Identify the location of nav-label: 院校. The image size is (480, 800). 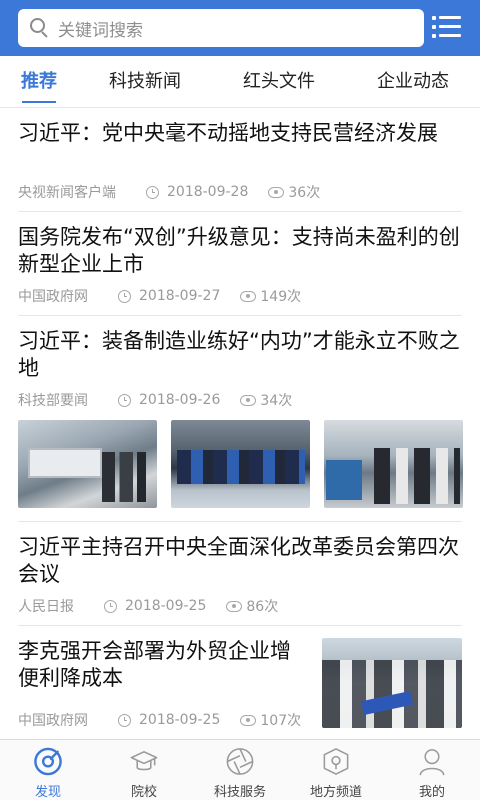
(143, 792).